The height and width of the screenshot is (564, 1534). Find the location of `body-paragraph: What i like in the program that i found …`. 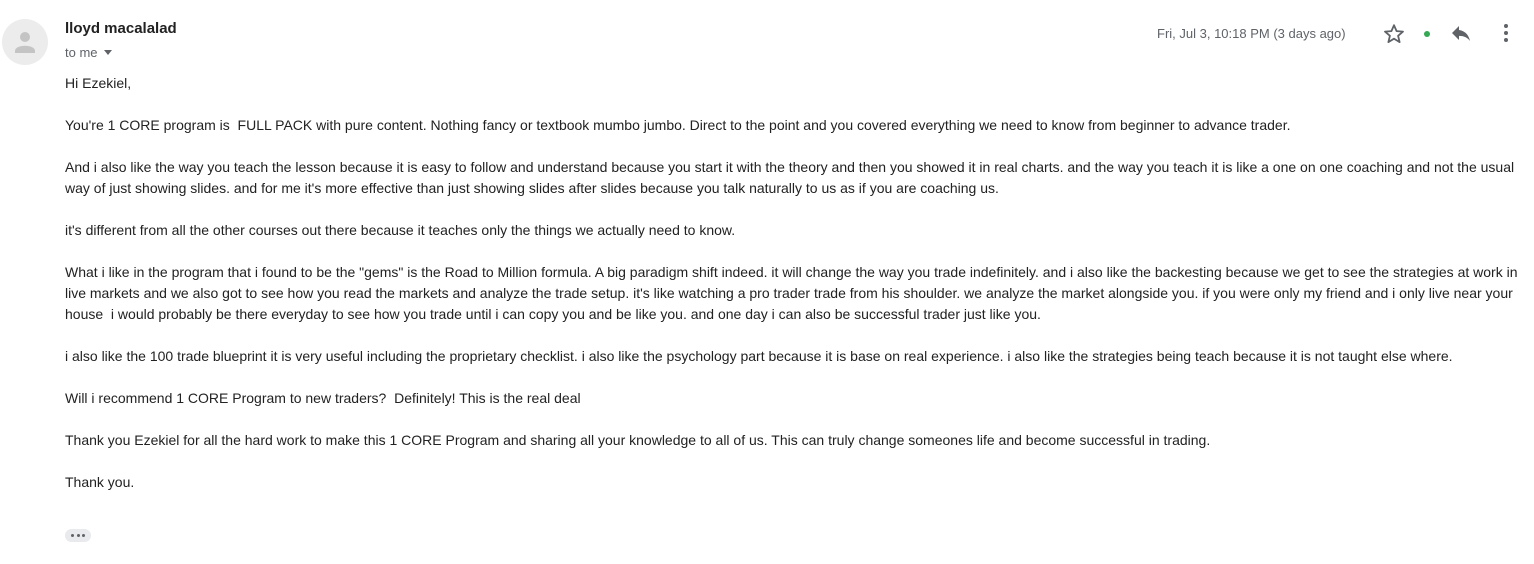

body-paragraph: What i like in the program that i found … is located at coordinates (793, 293).